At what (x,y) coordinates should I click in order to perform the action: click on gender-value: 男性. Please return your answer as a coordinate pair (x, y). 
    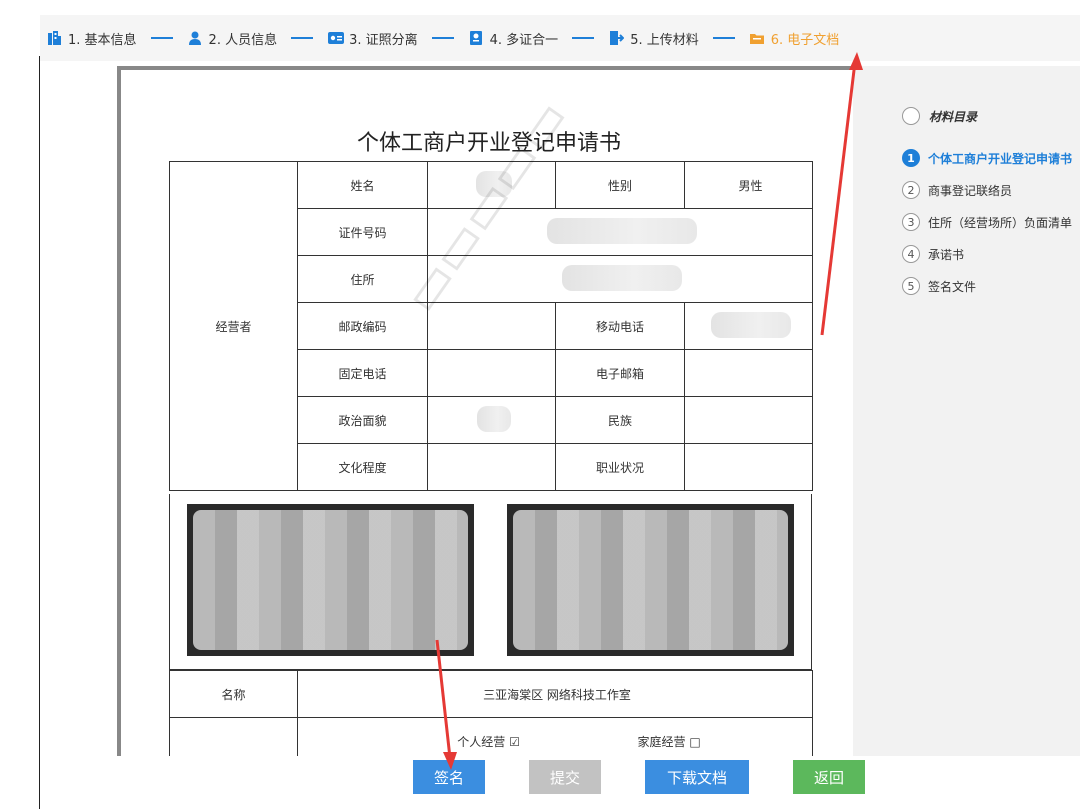
    Looking at the image, I should click on (748, 185).